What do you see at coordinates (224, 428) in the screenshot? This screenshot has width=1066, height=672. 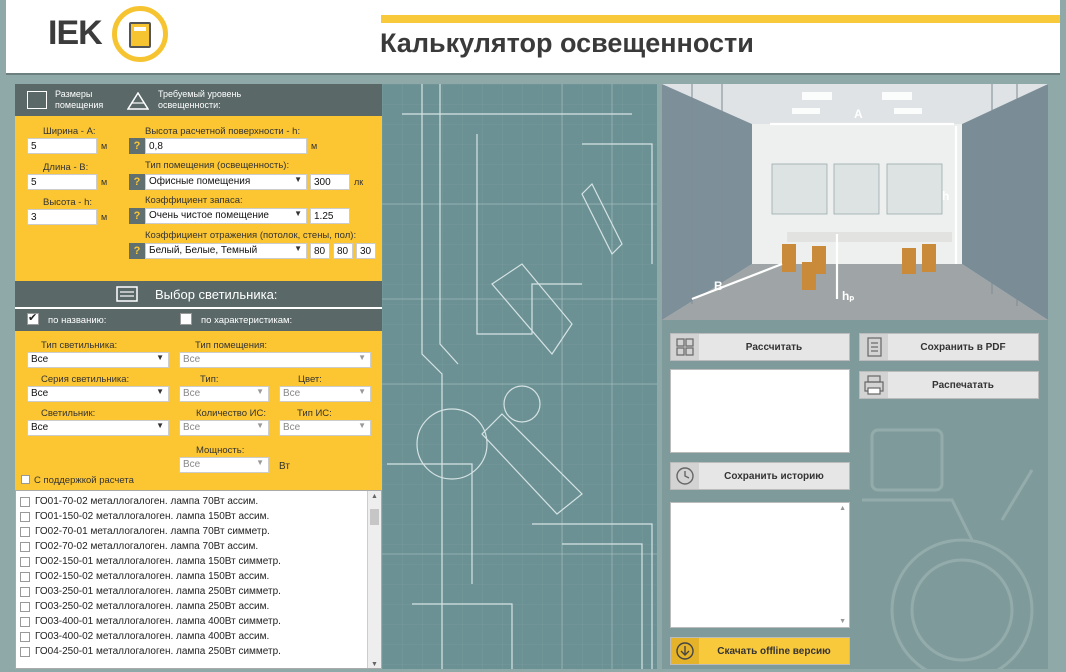 I see `source-qty-select: Все ▼` at bounding box center [224, 428].